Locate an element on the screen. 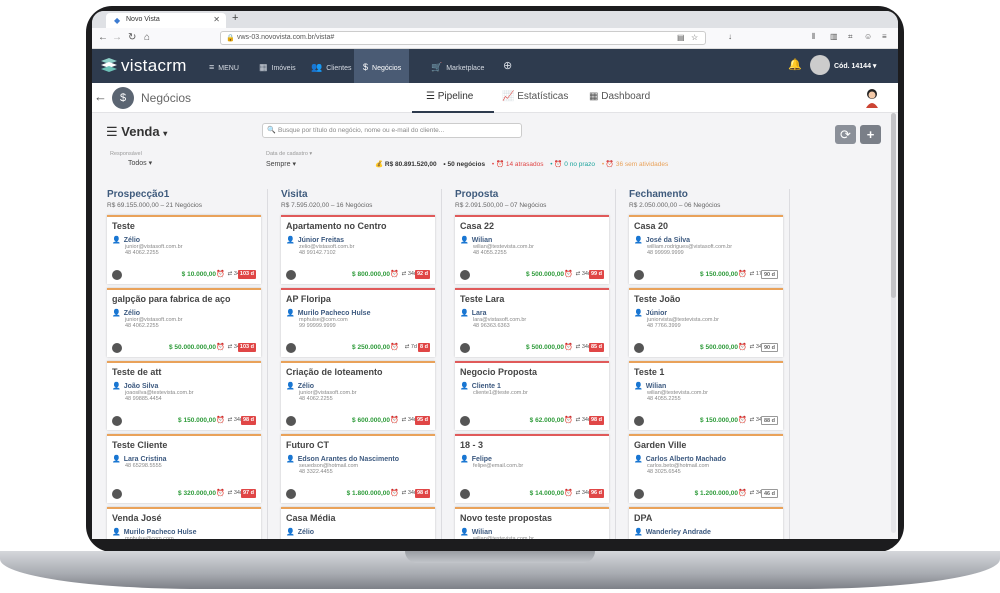 This screenshot has width=1000, height=593. nav-imoveis: ▦ Imóveis is located at coordinates (276, 66).